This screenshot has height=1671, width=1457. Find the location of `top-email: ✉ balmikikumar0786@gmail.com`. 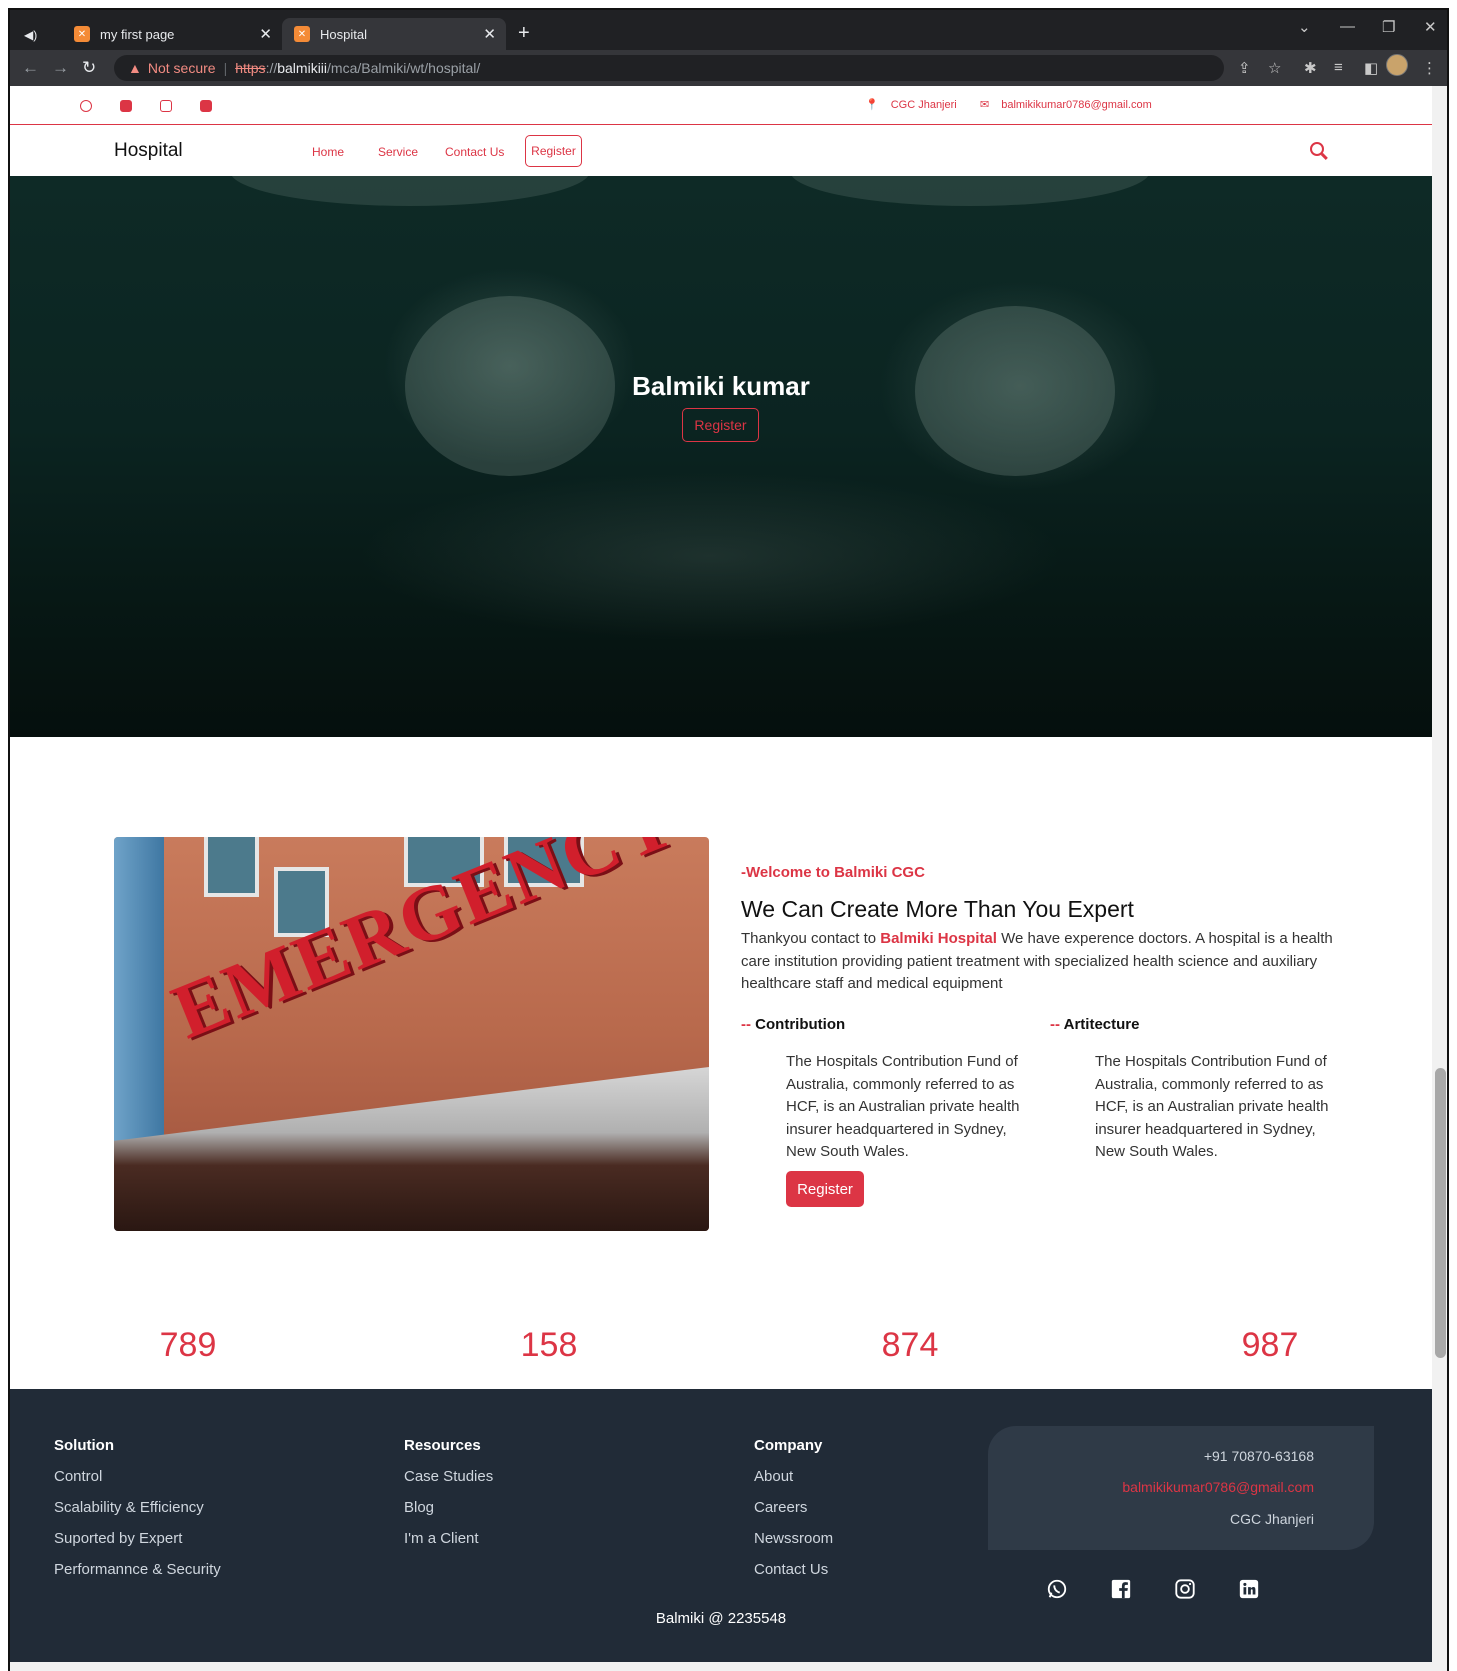

top-email: ✉ balmikikumar0786@gmail.com is located at coordinates (1066, 105).